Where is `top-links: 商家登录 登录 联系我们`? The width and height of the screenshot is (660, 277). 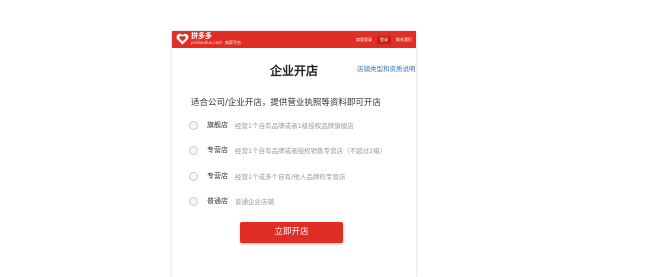 top-links: 商家登录 登录 联系我们 is located at coordinates (384, 40).